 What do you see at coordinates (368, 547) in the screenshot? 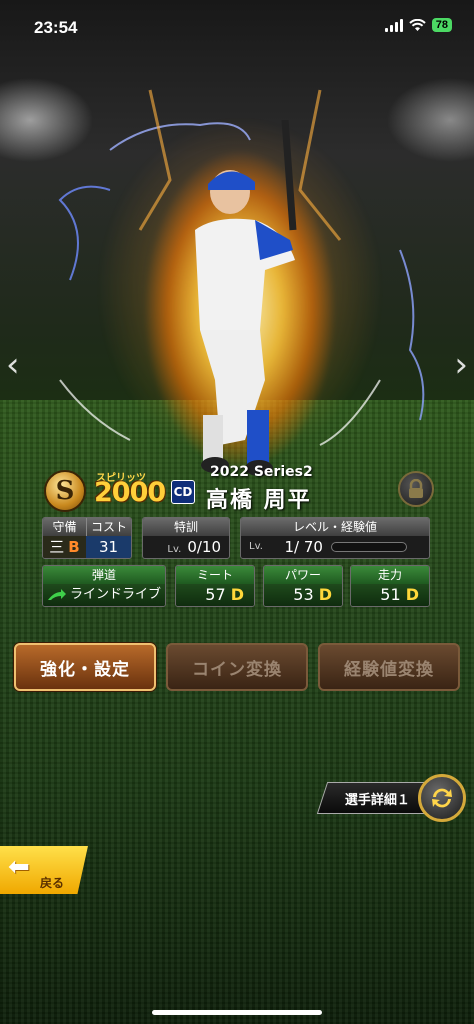
I see `exp-bar` at bounding box center [368, 547].